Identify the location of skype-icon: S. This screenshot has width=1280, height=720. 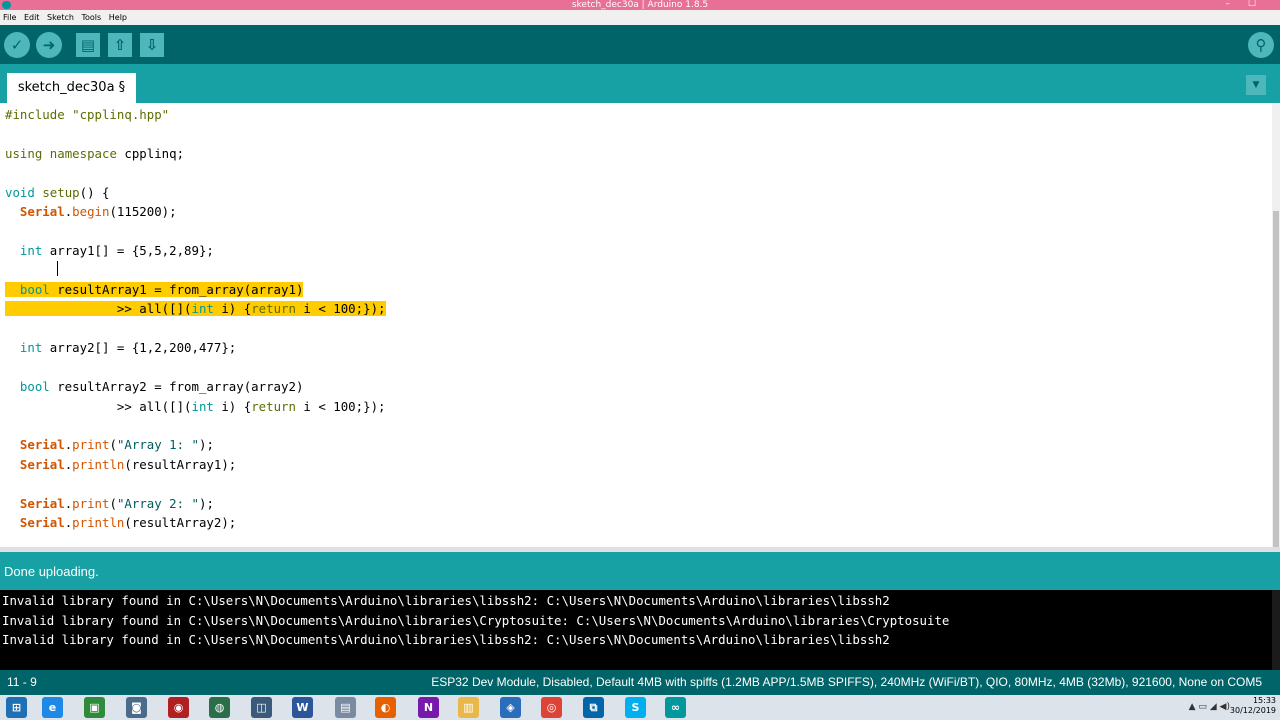
(635, 707).